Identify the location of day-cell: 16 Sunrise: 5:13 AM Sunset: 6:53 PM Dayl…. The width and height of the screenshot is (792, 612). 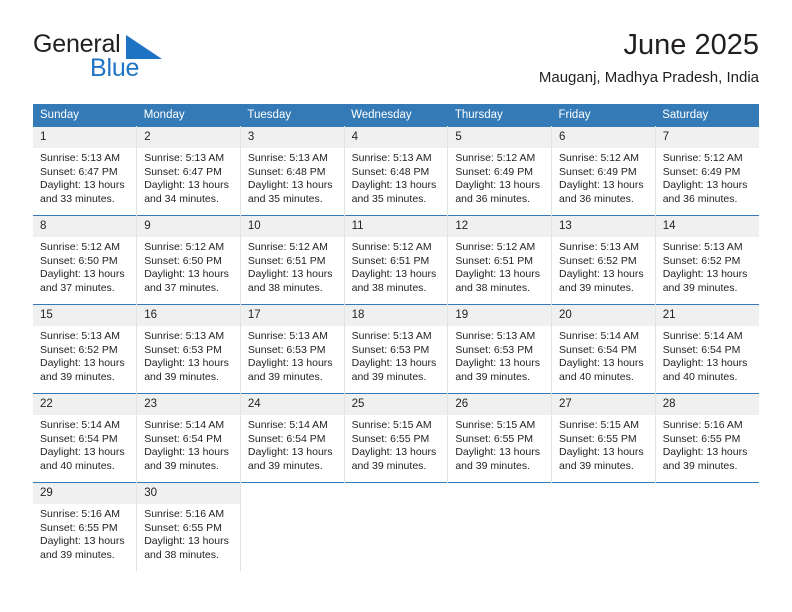
(188, 349).